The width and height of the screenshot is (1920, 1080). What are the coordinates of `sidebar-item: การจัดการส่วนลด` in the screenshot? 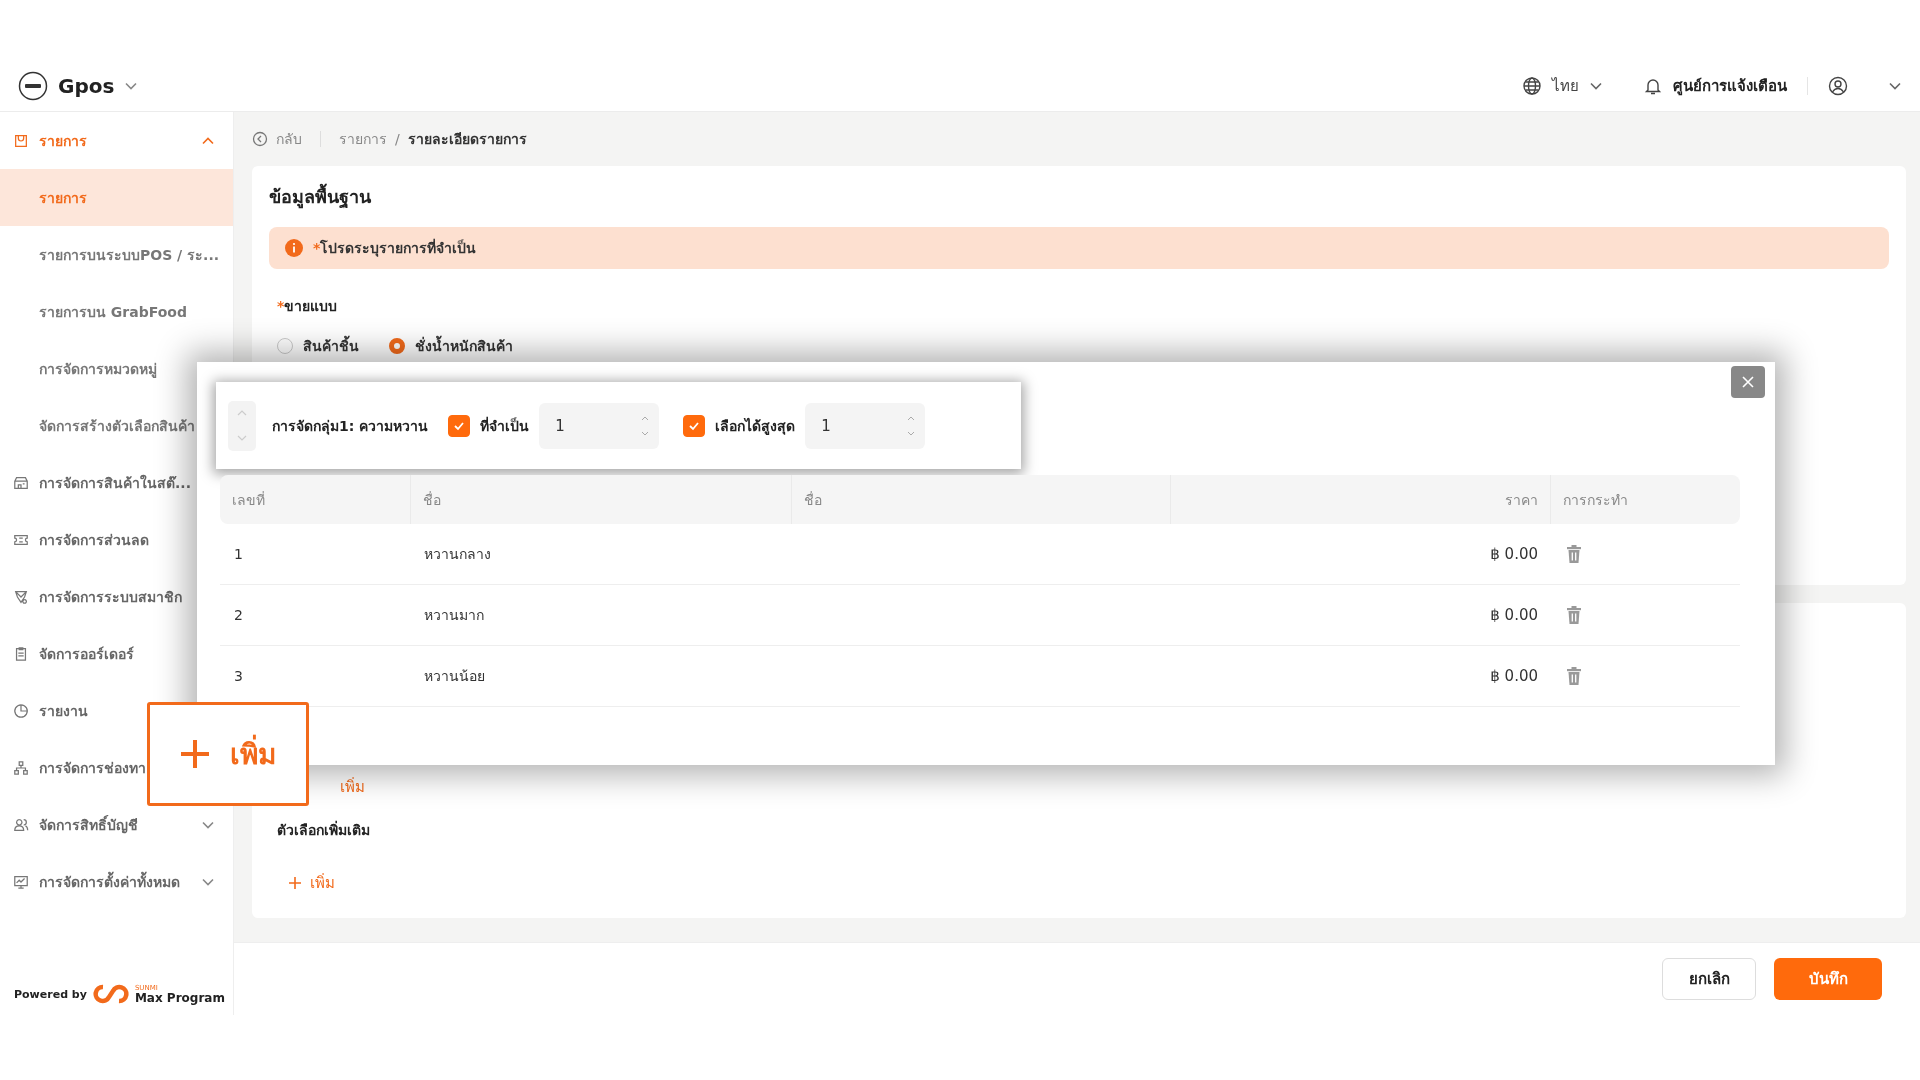 It's located at (116, 539).